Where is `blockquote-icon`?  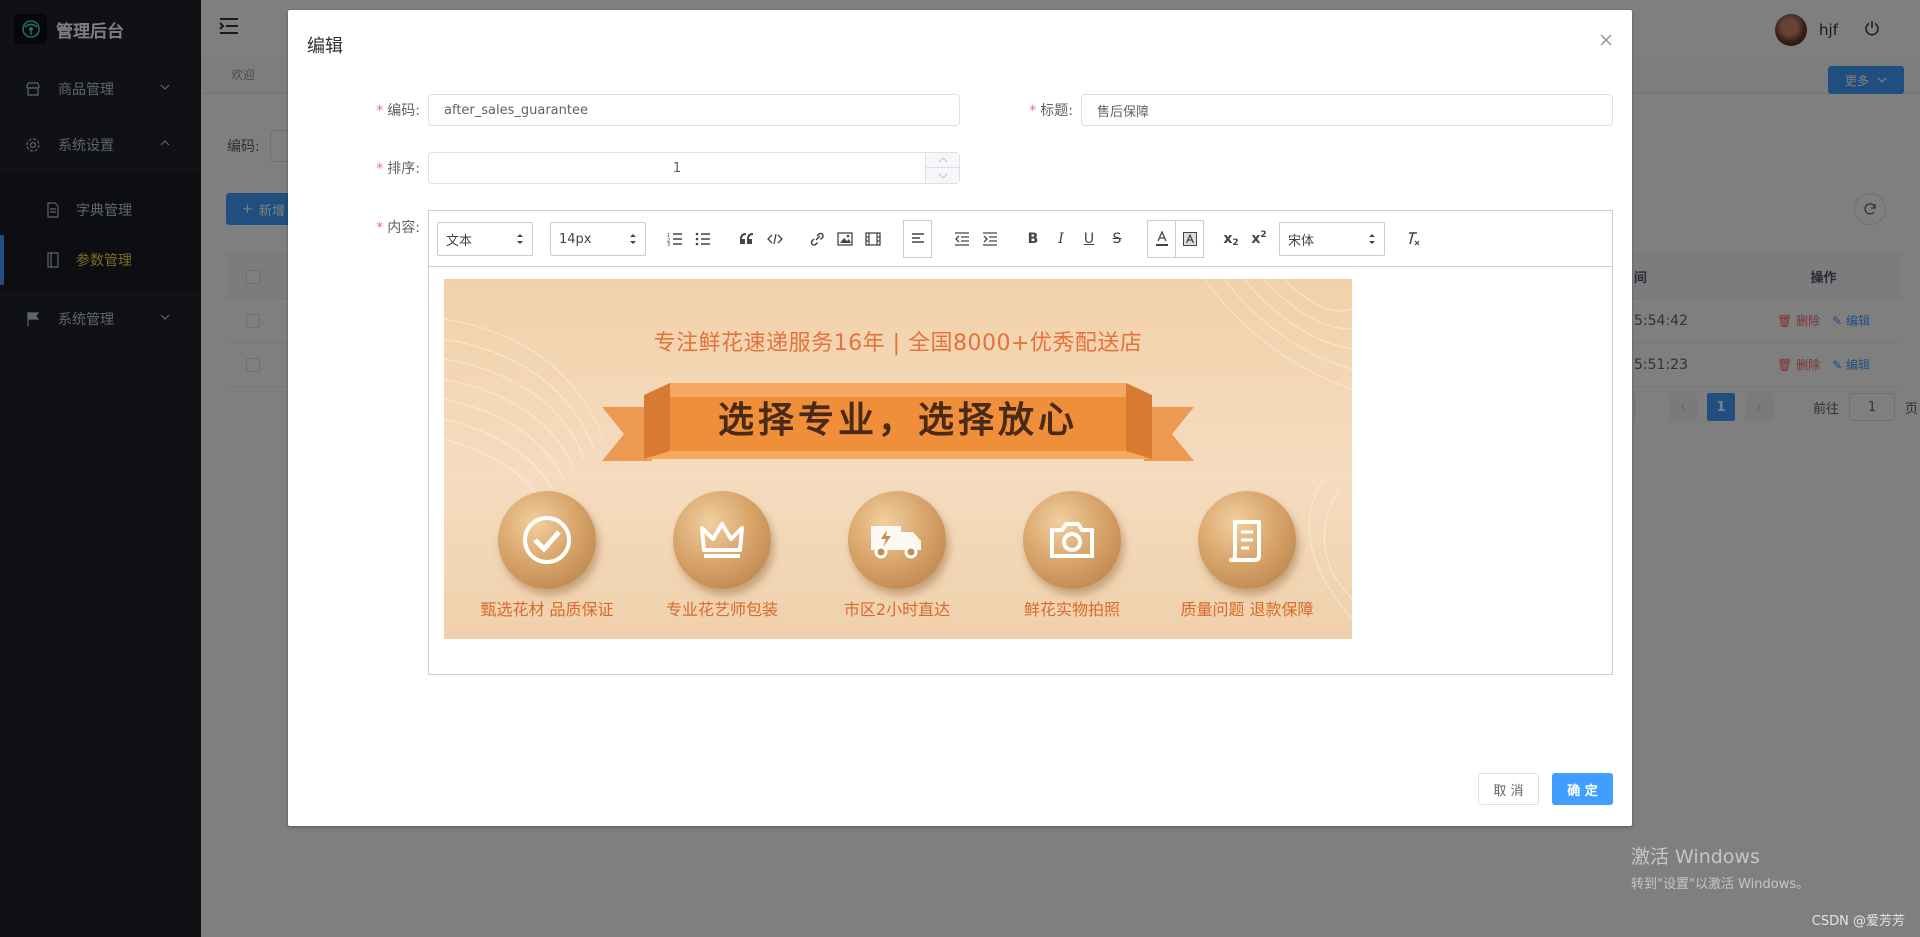 blockquote-icon is located at coordinates (747, 239).